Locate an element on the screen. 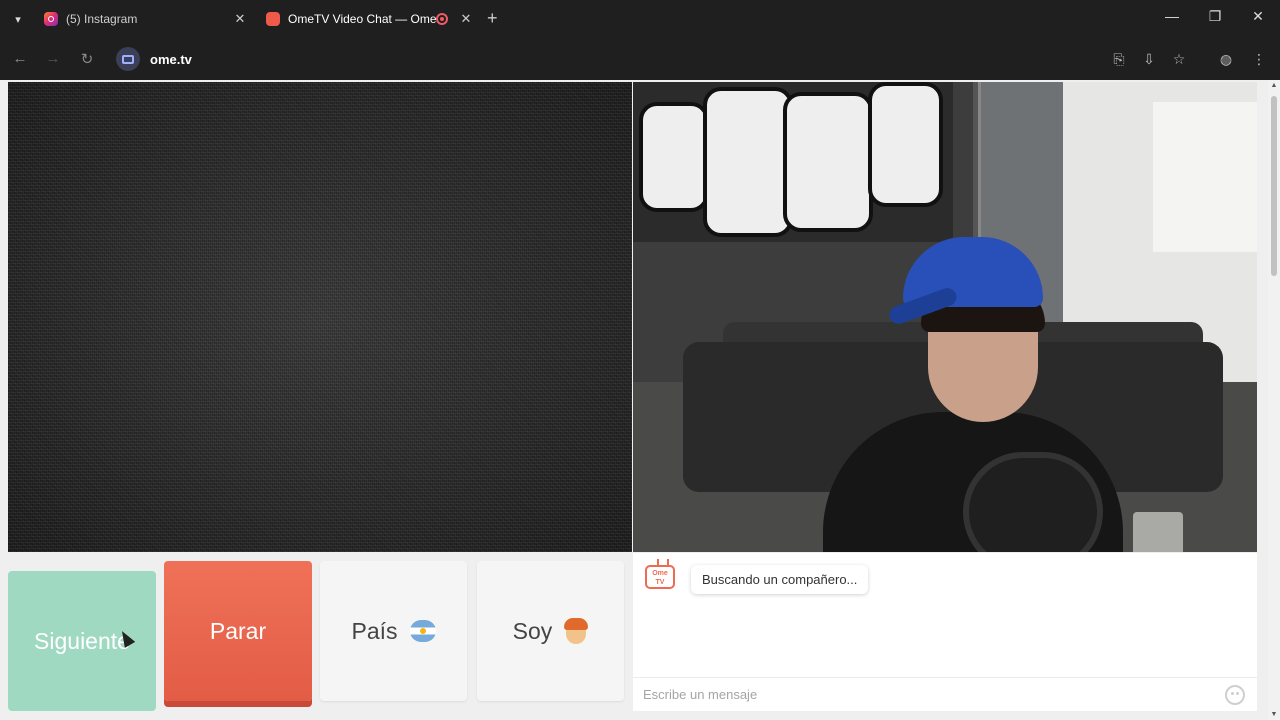 The height and width of the screenshot is (720, 1280). argentina-flag-icon is located at coordinates (422, 631).